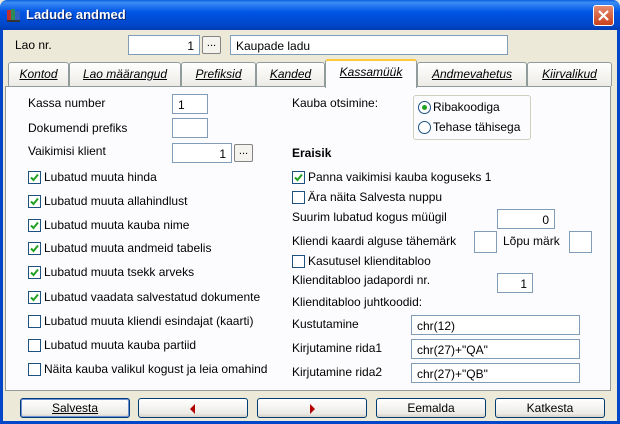 This screenshot has width=620, height=424. Describe the element at coordinates (152, 297) in the screenshot. I see `checkbox-label: Lubatud vaadata salvestatud dokumente` at that location.